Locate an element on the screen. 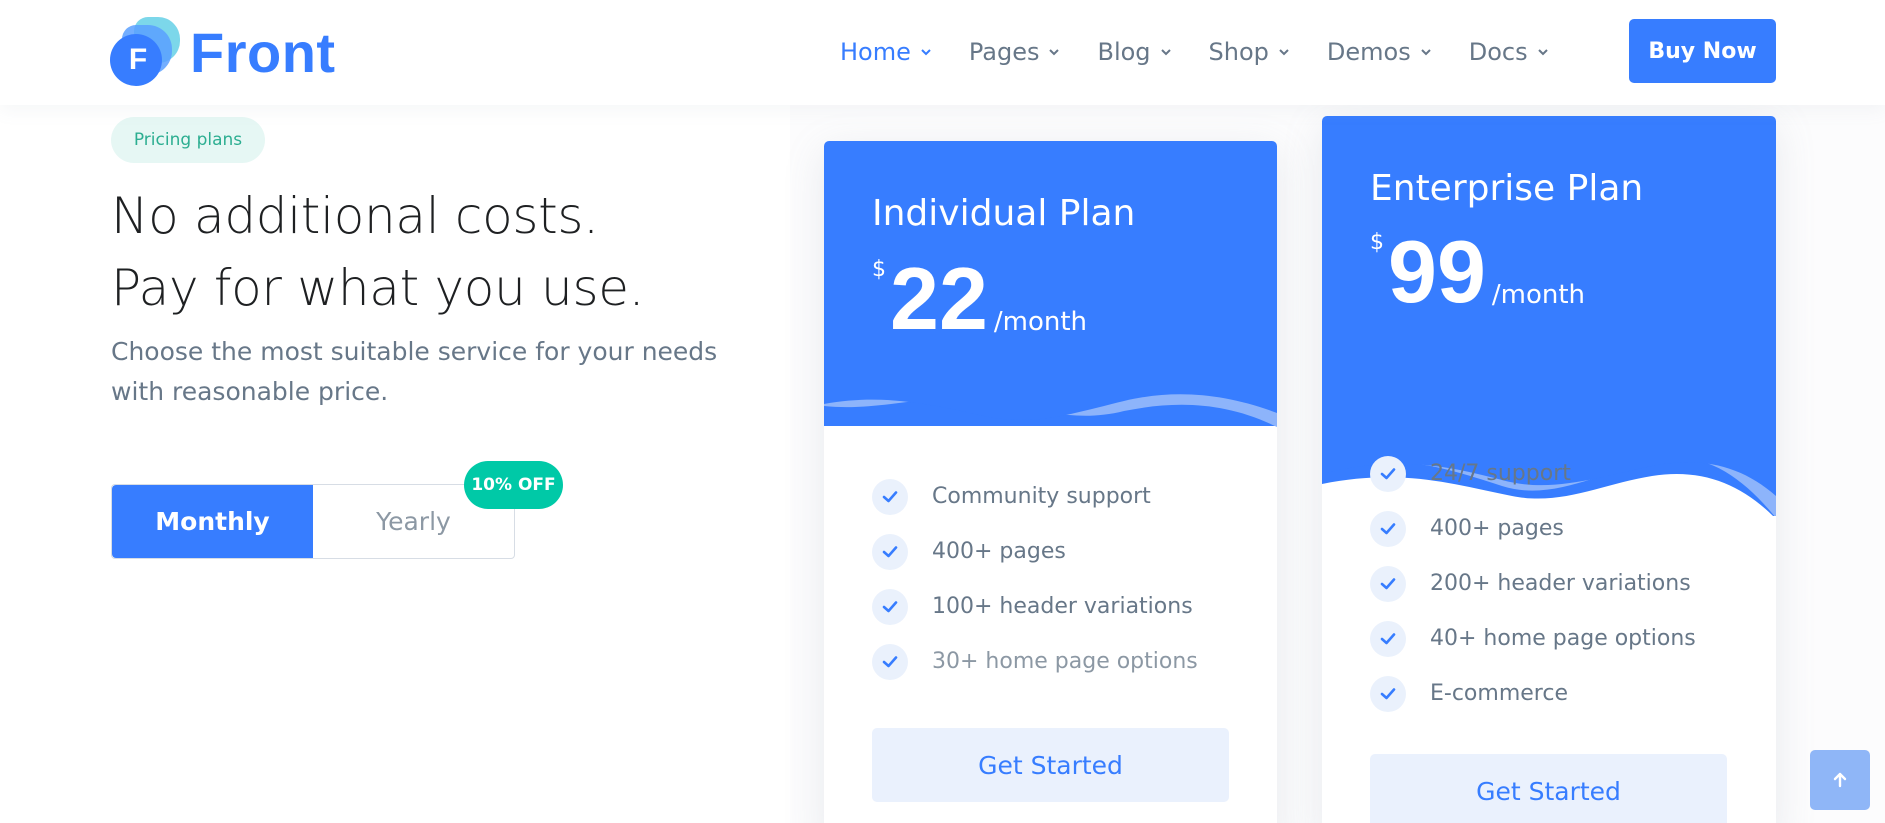  buy-now-button: Buy Now is located at coordinates (1702, 51).